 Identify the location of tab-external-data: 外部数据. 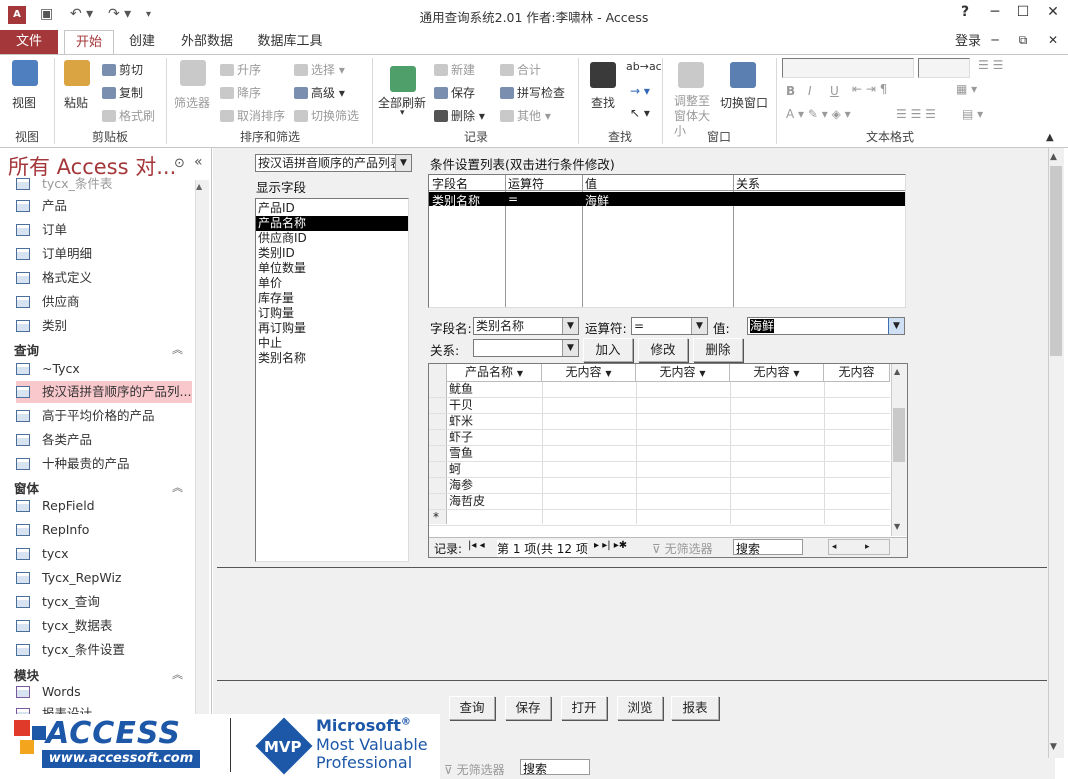
(207, 42).